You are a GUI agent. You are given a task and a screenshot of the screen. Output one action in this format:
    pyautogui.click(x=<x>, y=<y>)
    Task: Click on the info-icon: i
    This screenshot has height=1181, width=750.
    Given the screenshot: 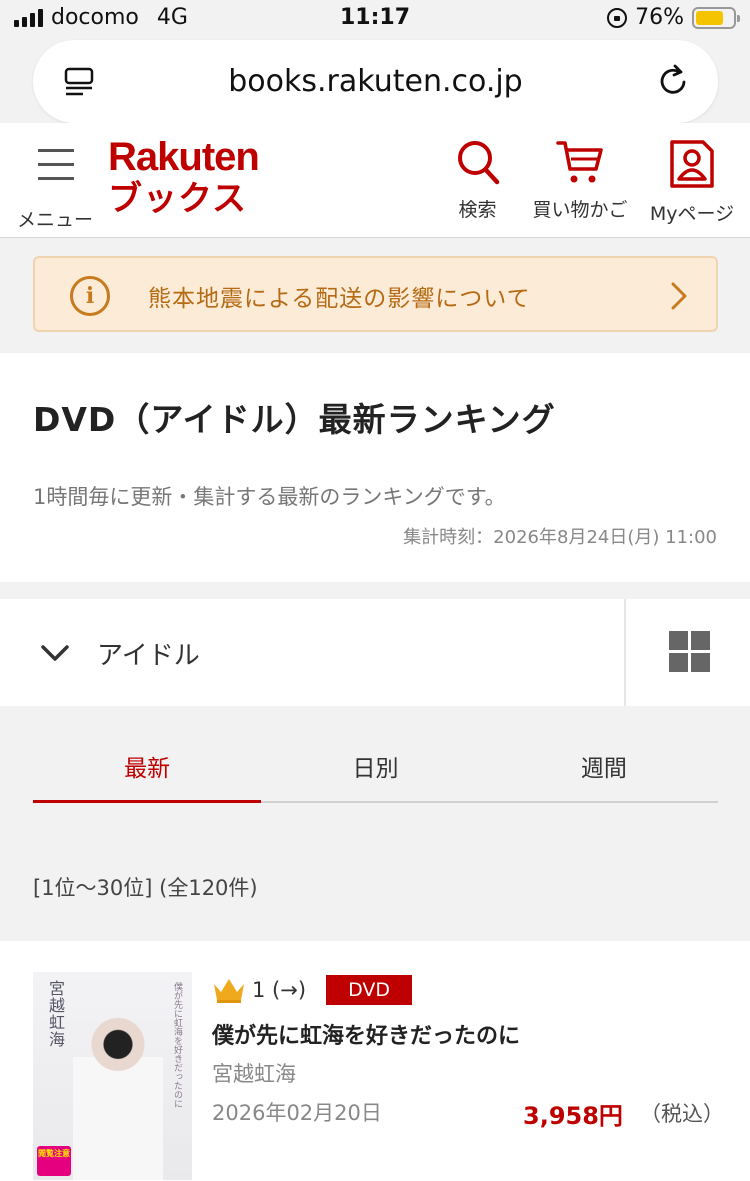 What is the action you would take?
    pyautogui.click(x=90, y=296)
    